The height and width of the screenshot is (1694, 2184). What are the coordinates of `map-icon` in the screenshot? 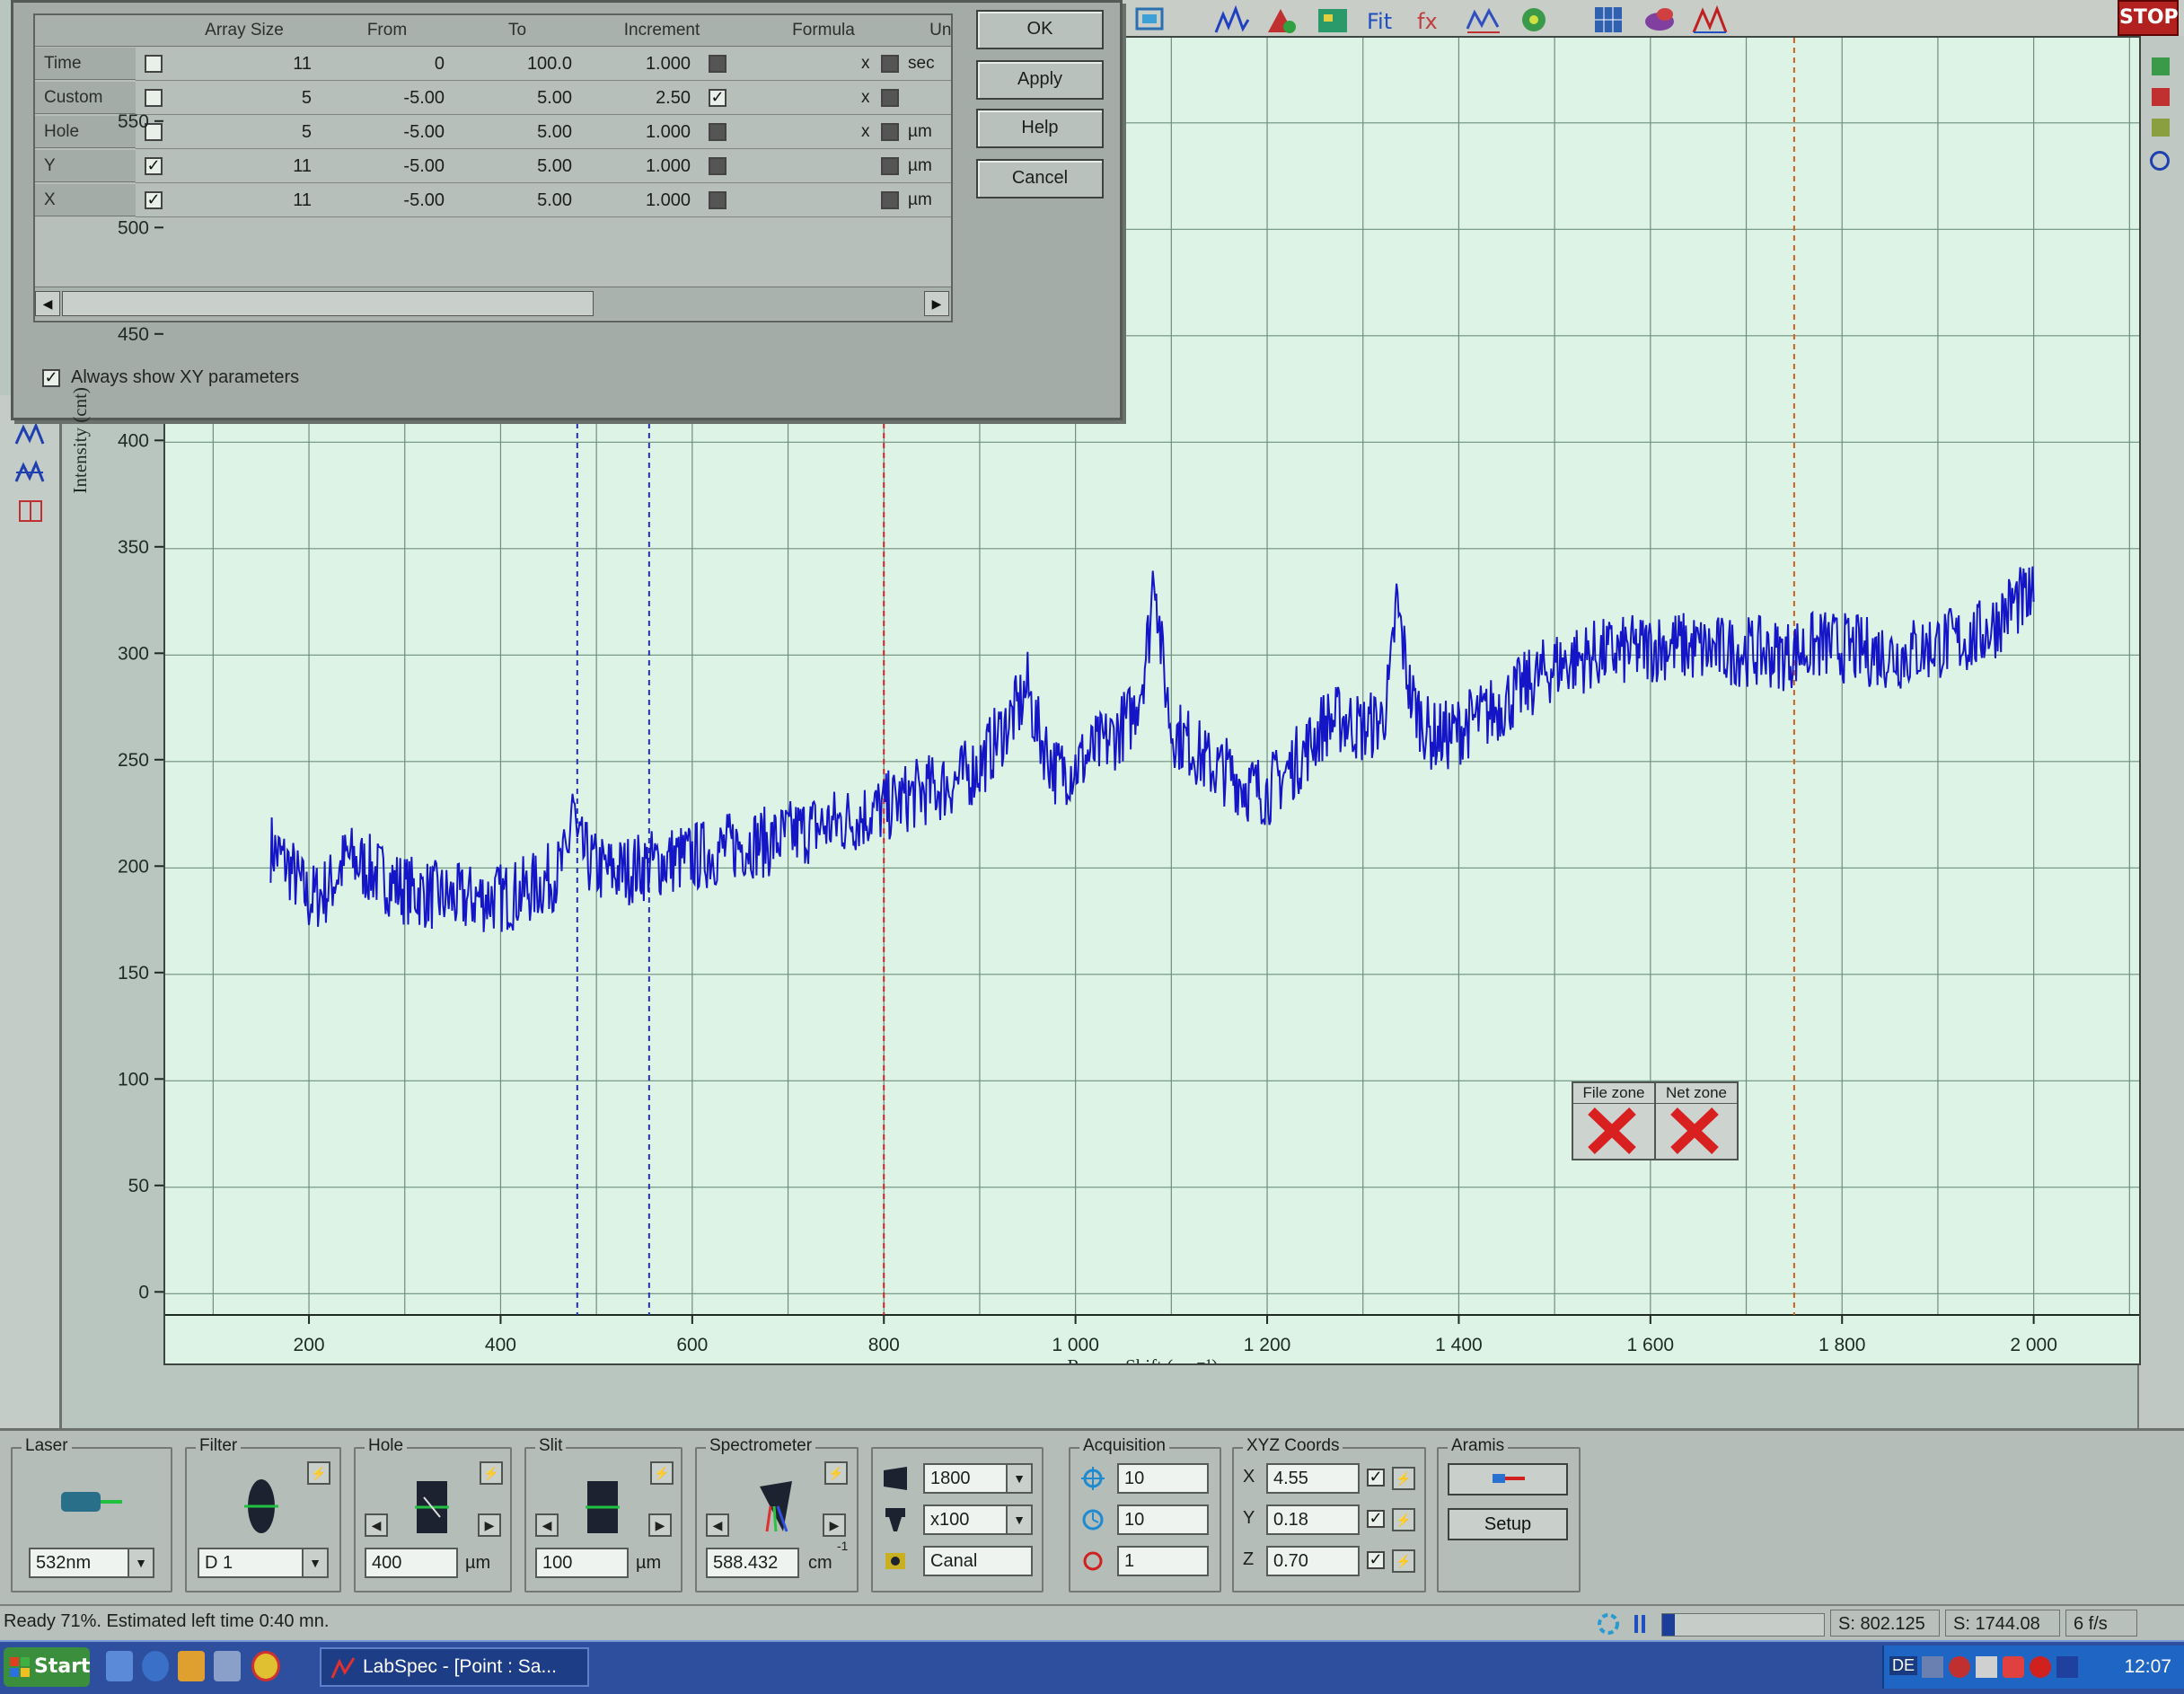 It's located at (1332, 20).